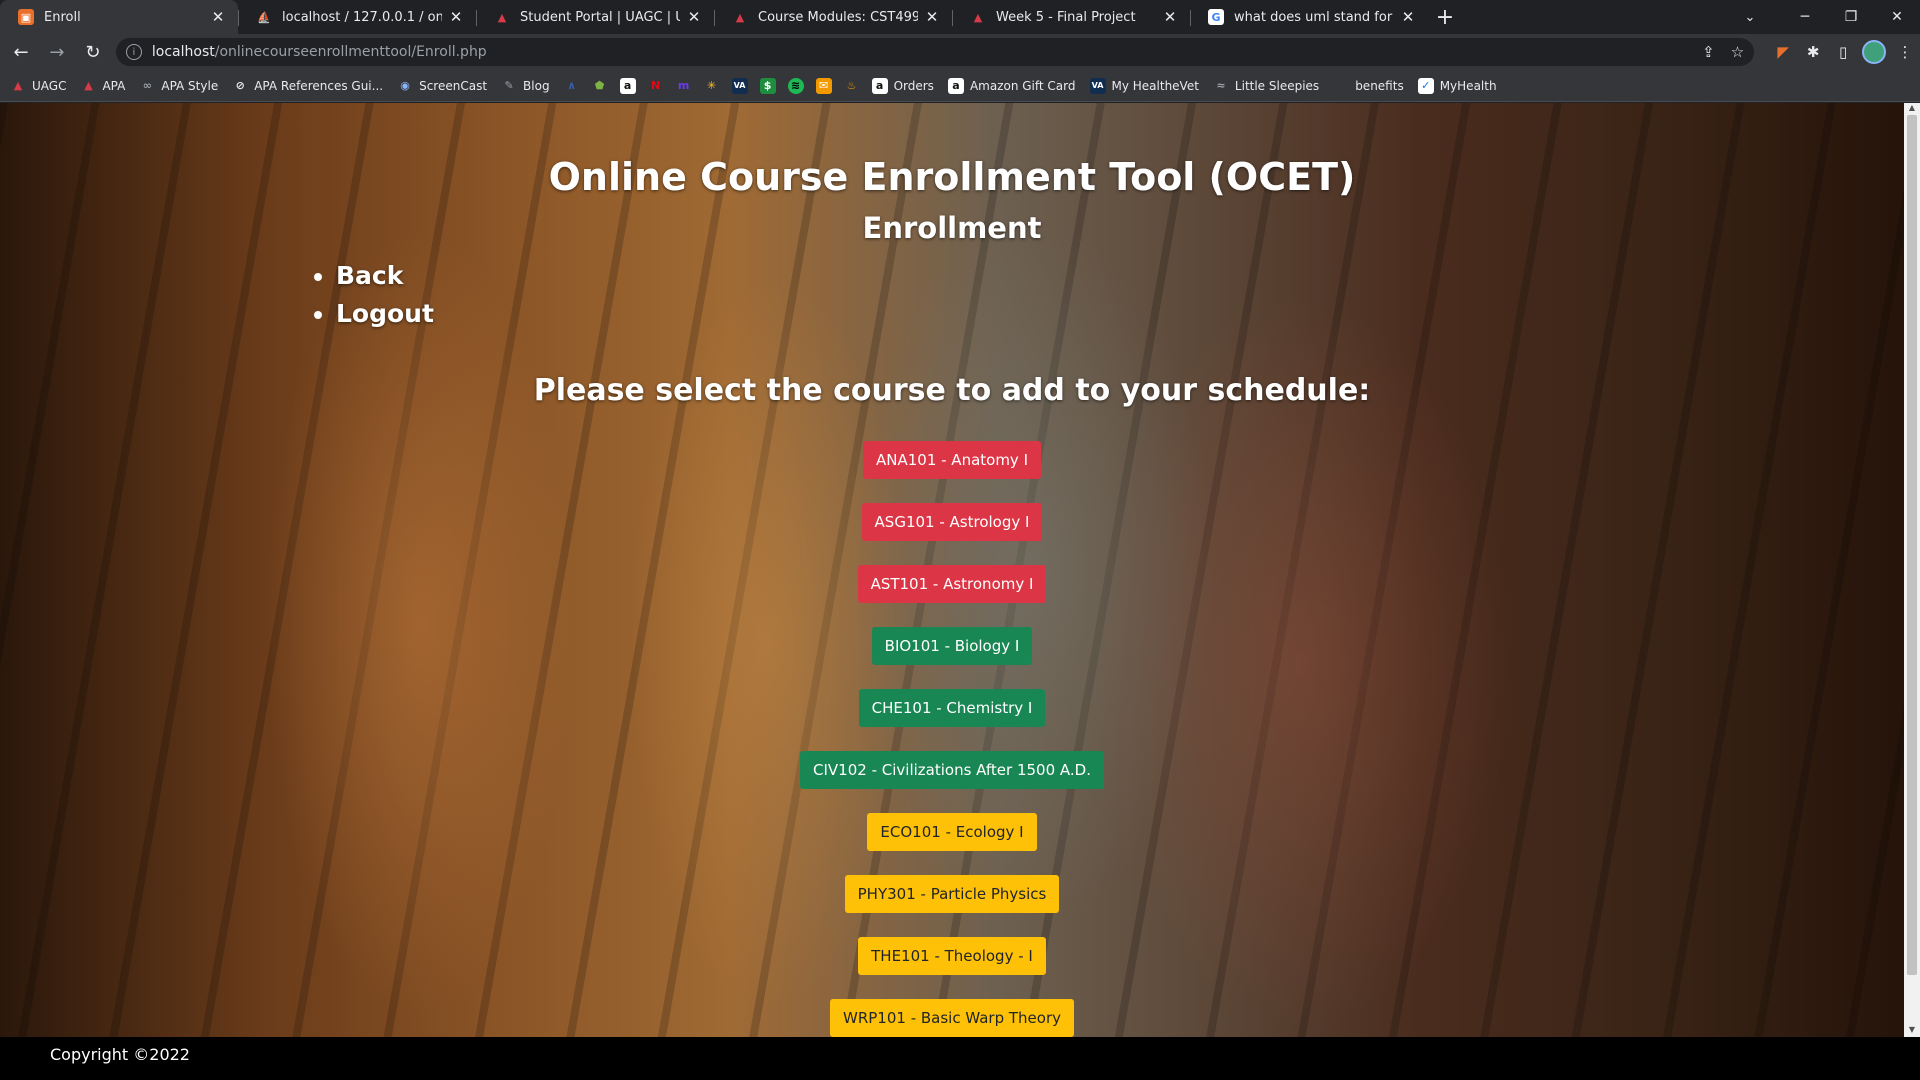 The width and height of the screenshot is (1920, 1080). Describe the element at coordinates (1314, 17) in the screenshot. I see `tab-title: what does uml stand for in mode` at that location.